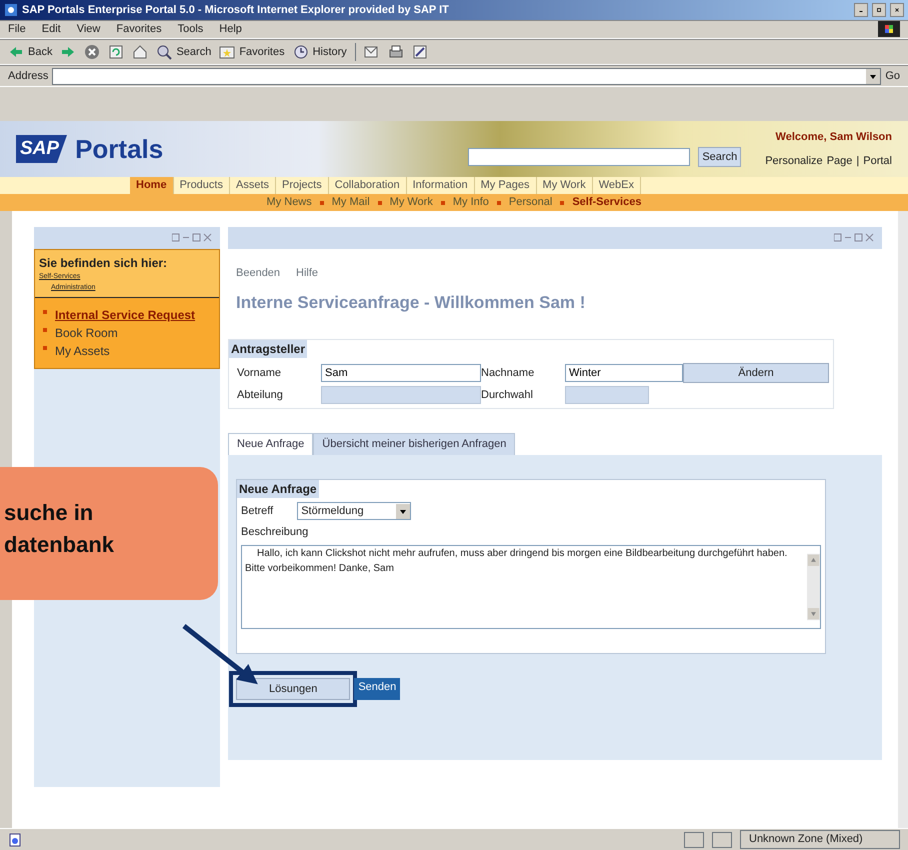 The height and width of the screenshot is (850, 908). I want to click on sidebar-link: Book Room, so click(86, 333).